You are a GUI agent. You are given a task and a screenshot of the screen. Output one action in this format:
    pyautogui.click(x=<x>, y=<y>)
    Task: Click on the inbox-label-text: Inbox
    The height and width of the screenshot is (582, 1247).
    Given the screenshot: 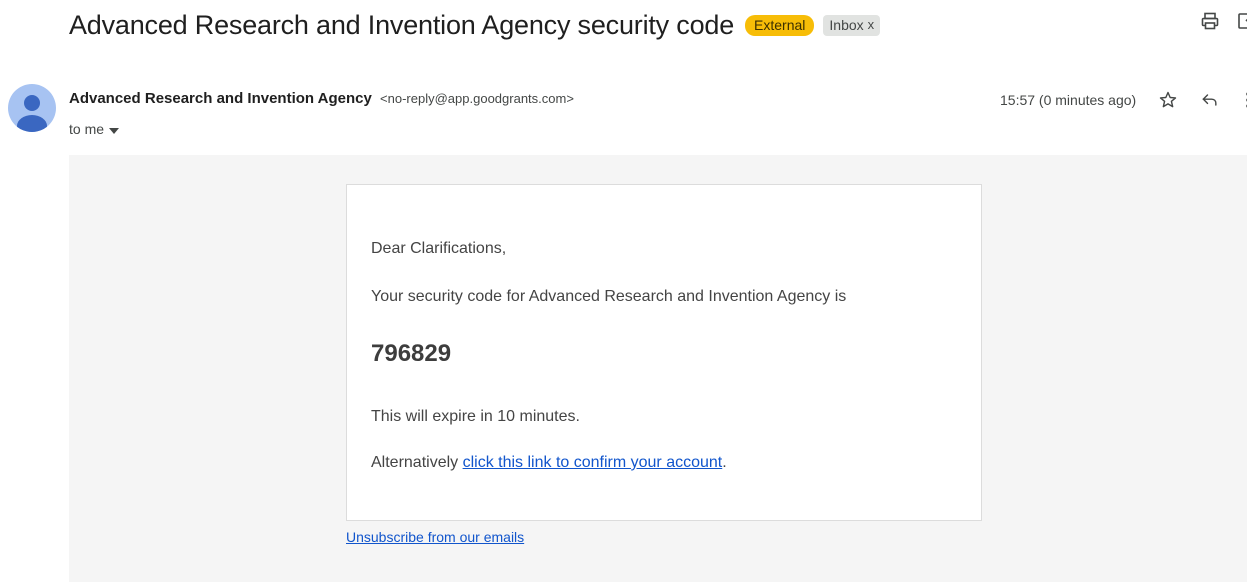 What is the action you would take?
    pyautogui.click(x=846, y=24)
    